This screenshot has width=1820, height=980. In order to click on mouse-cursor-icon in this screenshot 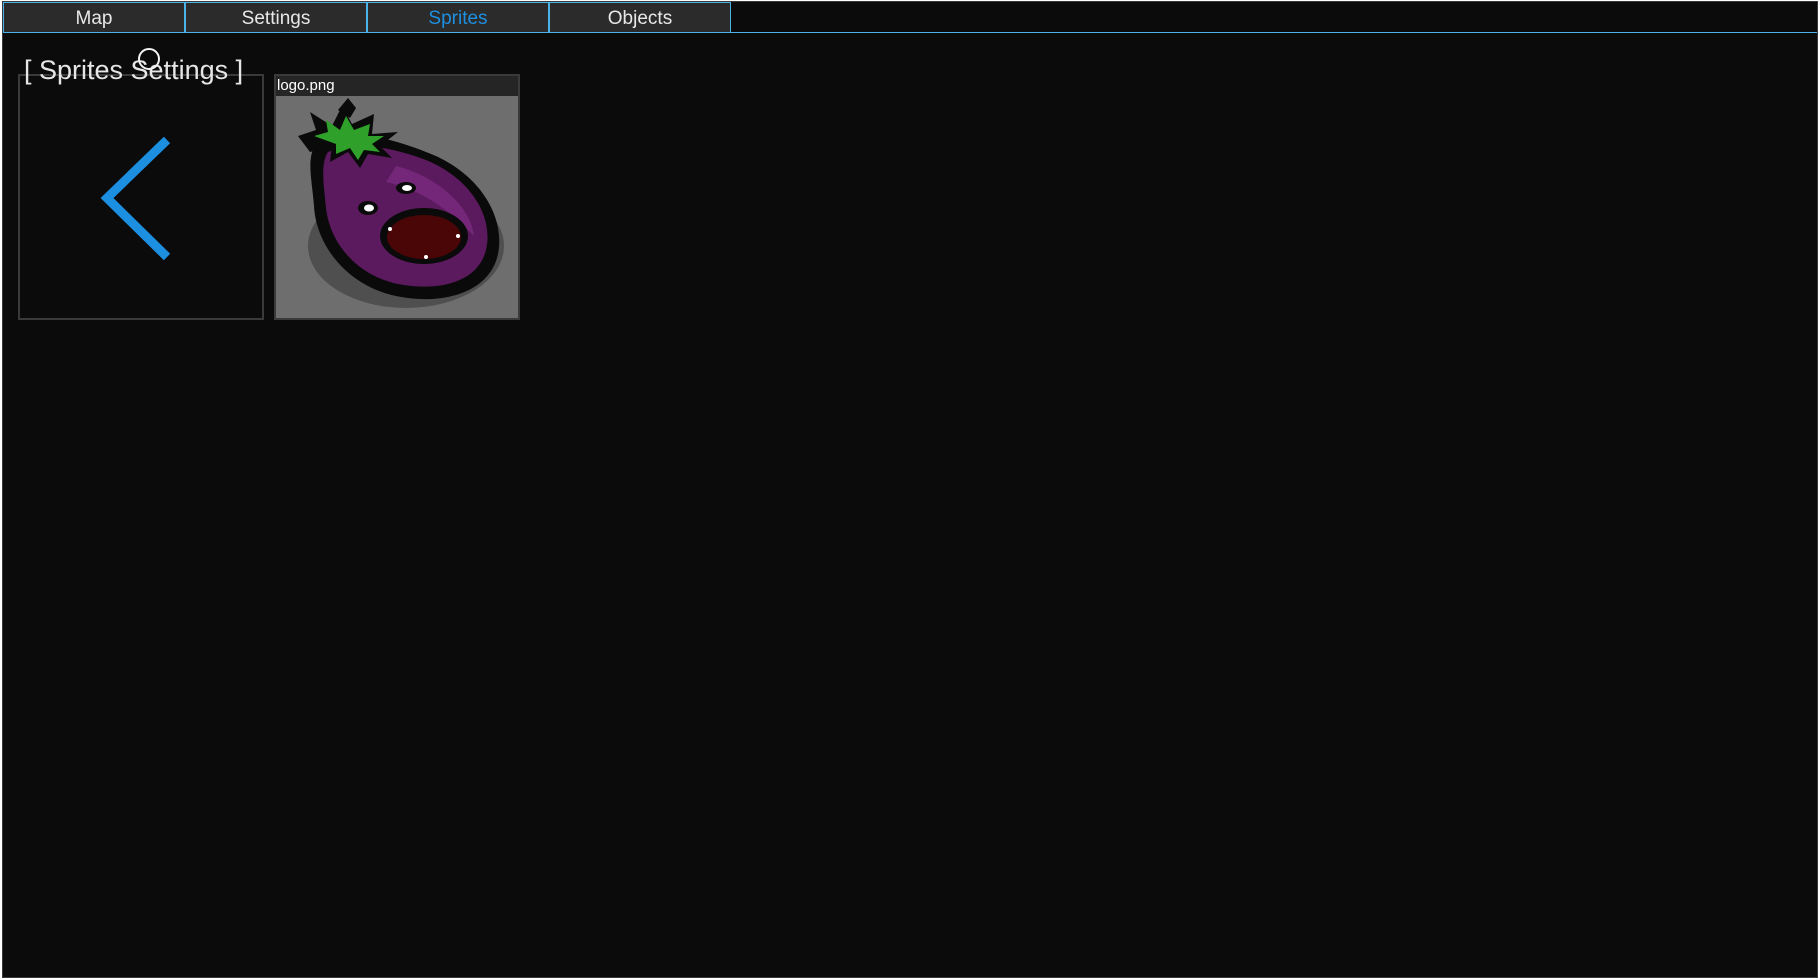, I will do `click(149, 59)`.